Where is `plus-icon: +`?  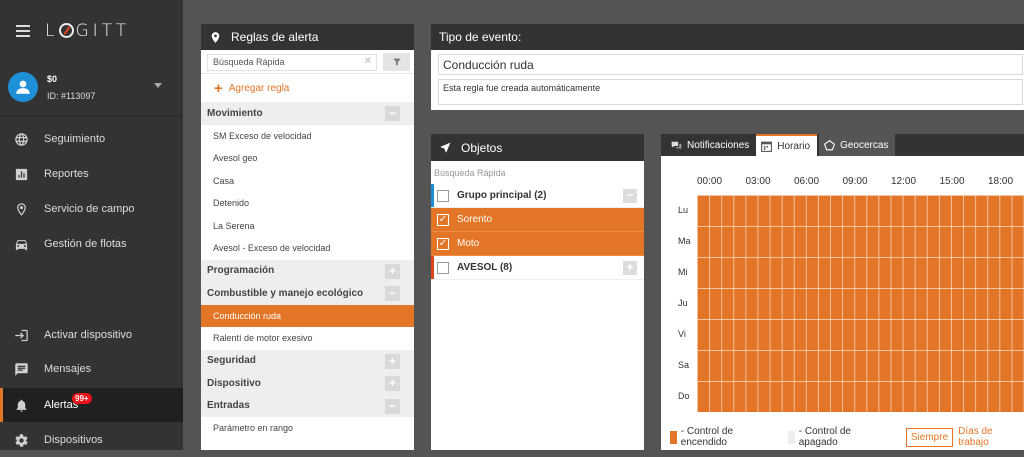 plus-icon: + is located at coordinates (218, 88).